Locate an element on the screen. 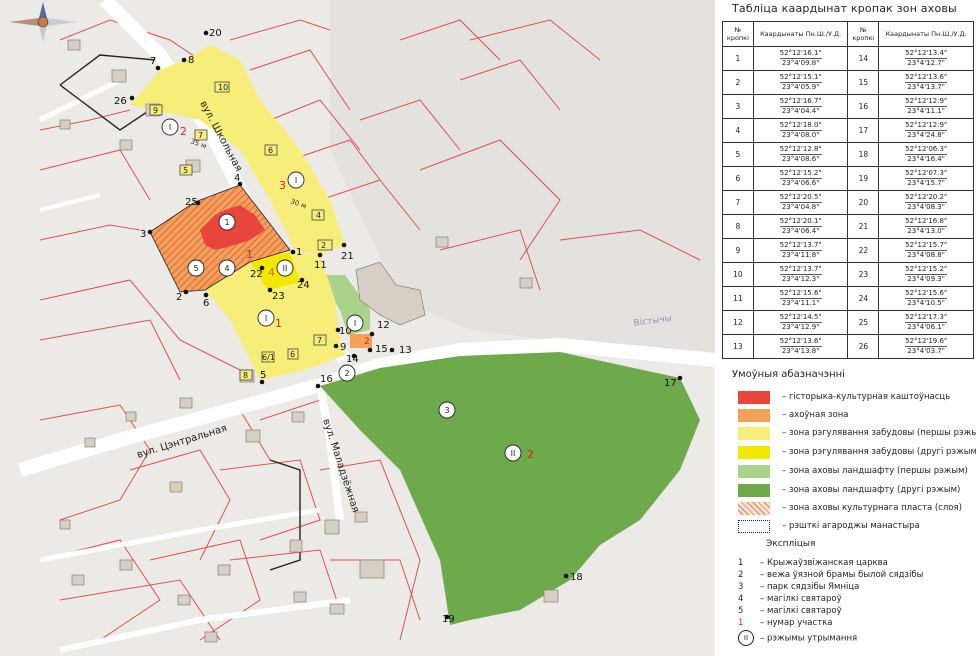  explication-title: Экспліцыя is located at coordinates (791, 544).